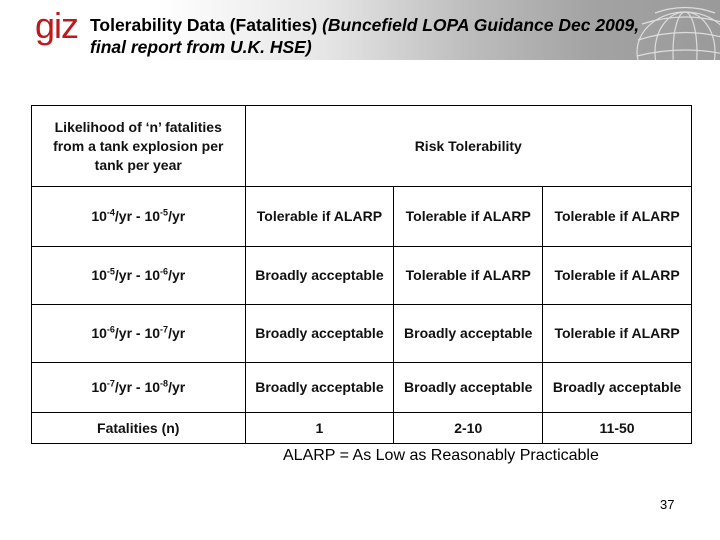 This screenshot has height=540, width=720. Describe the element at coordinates (617, 428) in the screenshot. I see `fatalities-value: 11-50` at that location.